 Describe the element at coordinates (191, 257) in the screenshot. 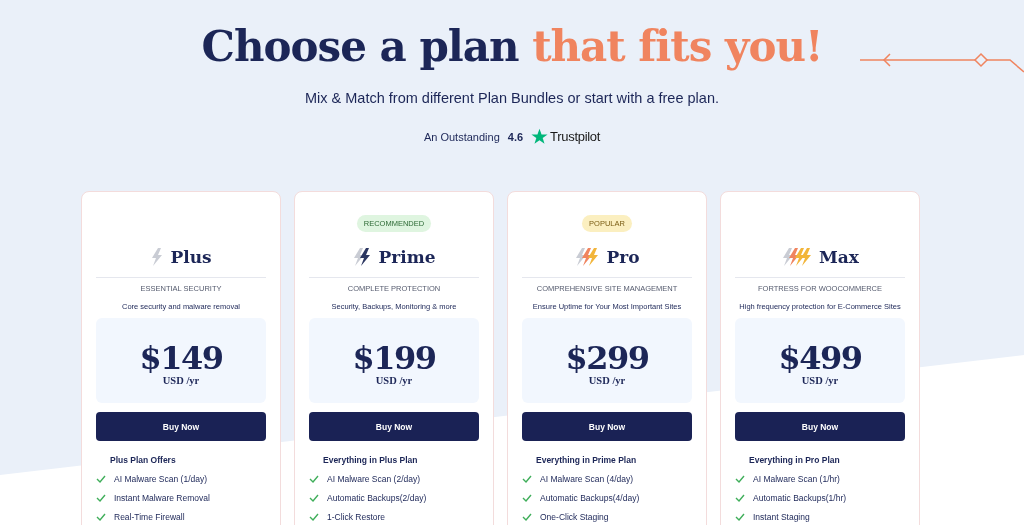

I see `plan-name: Plus` at that location.